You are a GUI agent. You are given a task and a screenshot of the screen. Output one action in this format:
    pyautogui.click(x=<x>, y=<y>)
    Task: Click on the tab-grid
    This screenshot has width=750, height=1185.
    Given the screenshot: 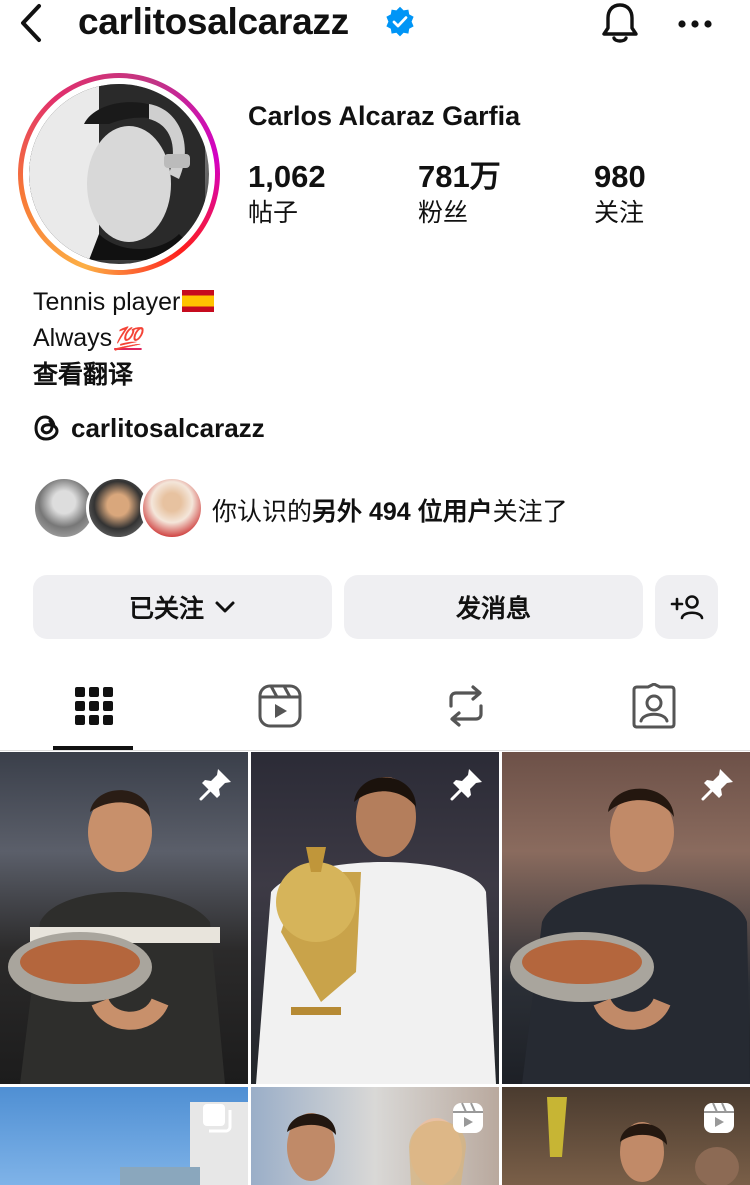 What is the action you would take?
    pyautogui.click(x=93, y=706)
    